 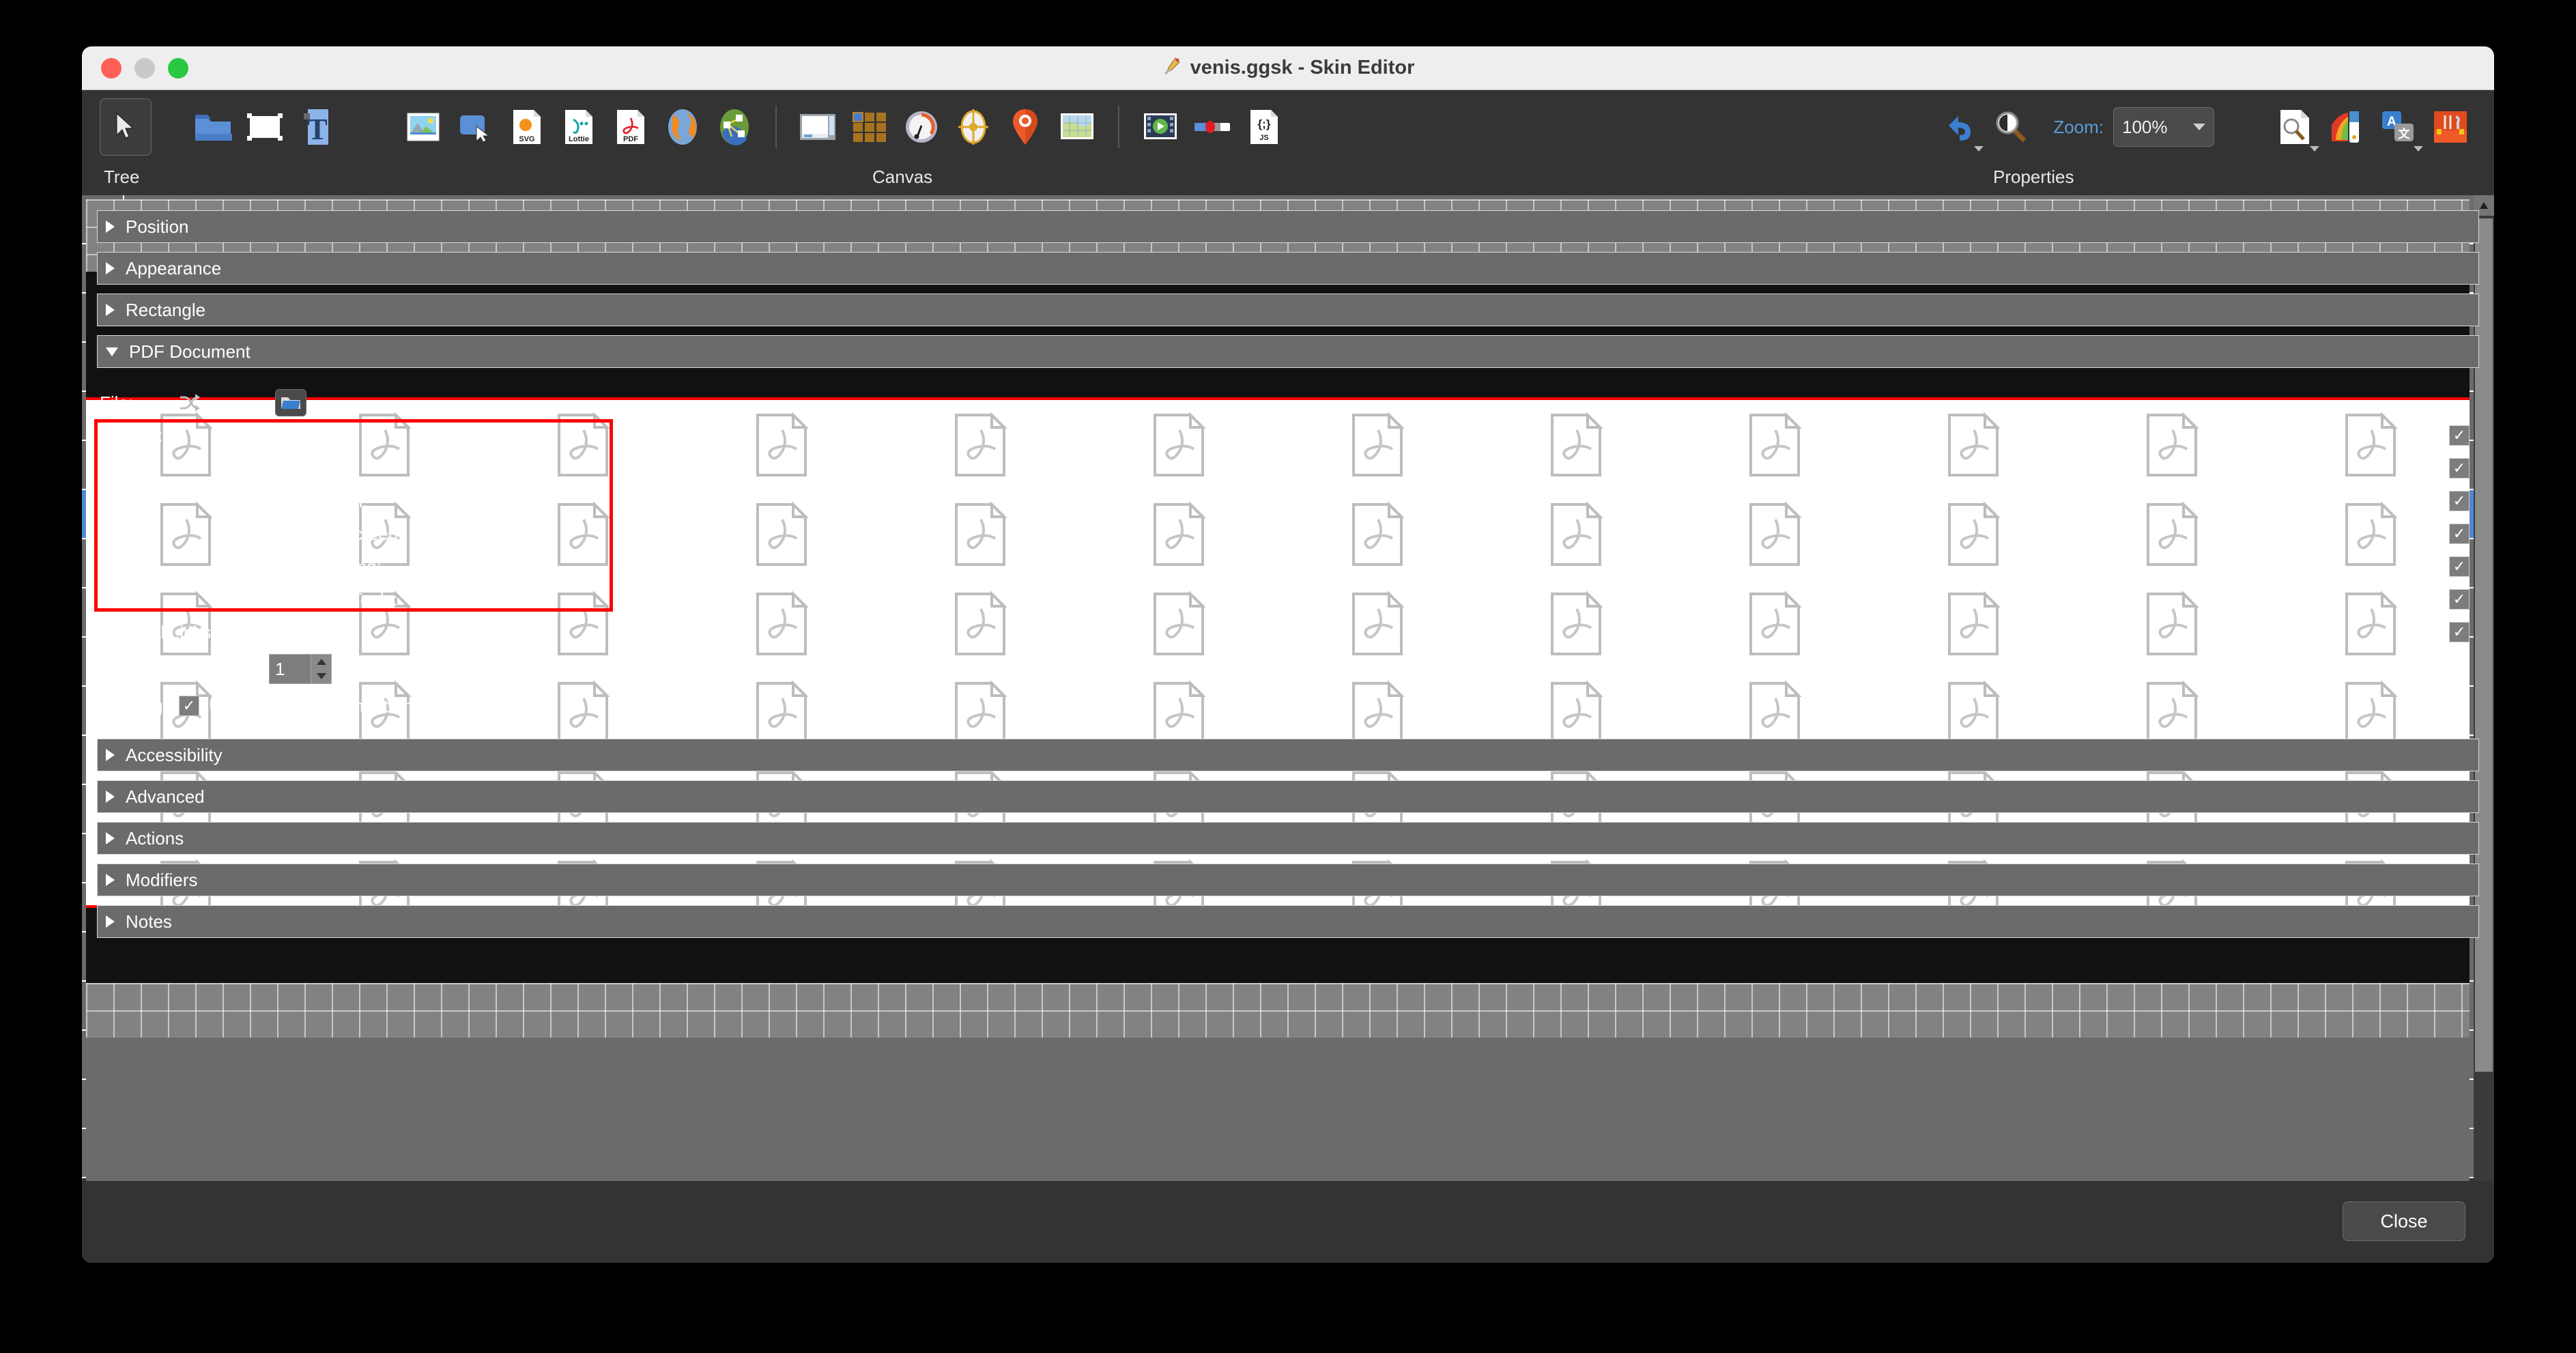 What do you see at coordinates (902, 177) in the screenshot?
I see `canvas-section-label: Canvas` at bounding box center [902, 177].